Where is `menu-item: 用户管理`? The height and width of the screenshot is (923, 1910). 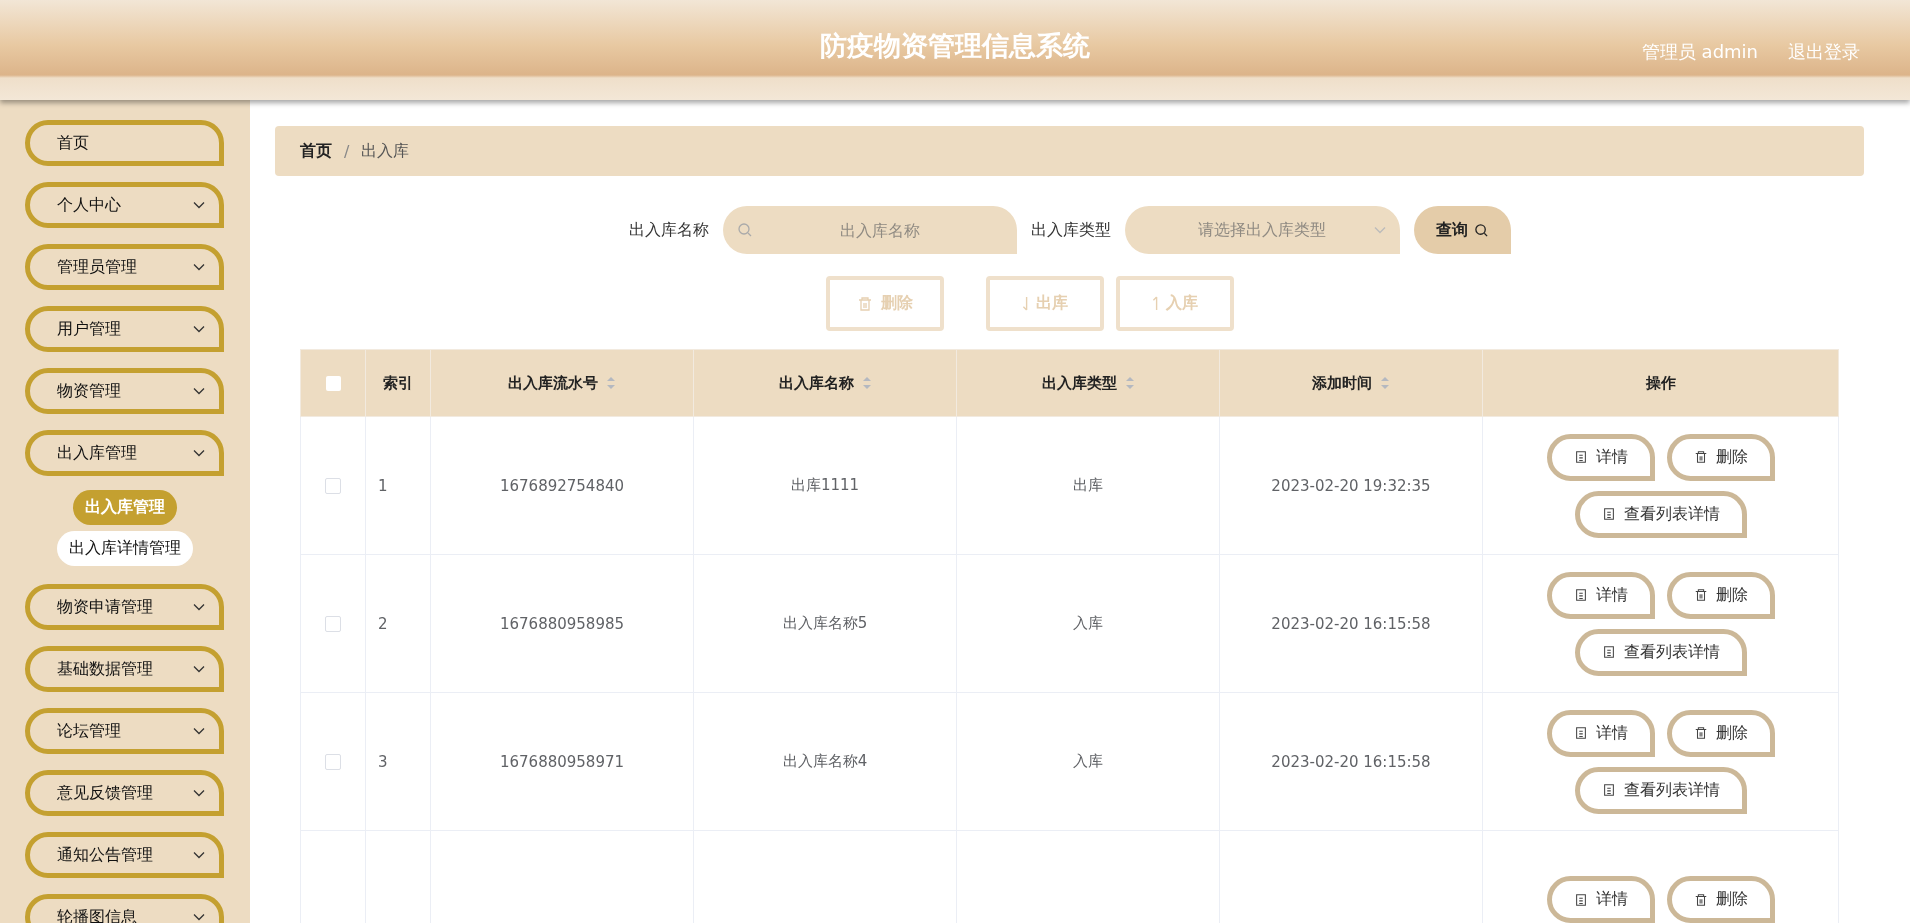 menu-item: 用户管理 is located at coordinates (124, 329).